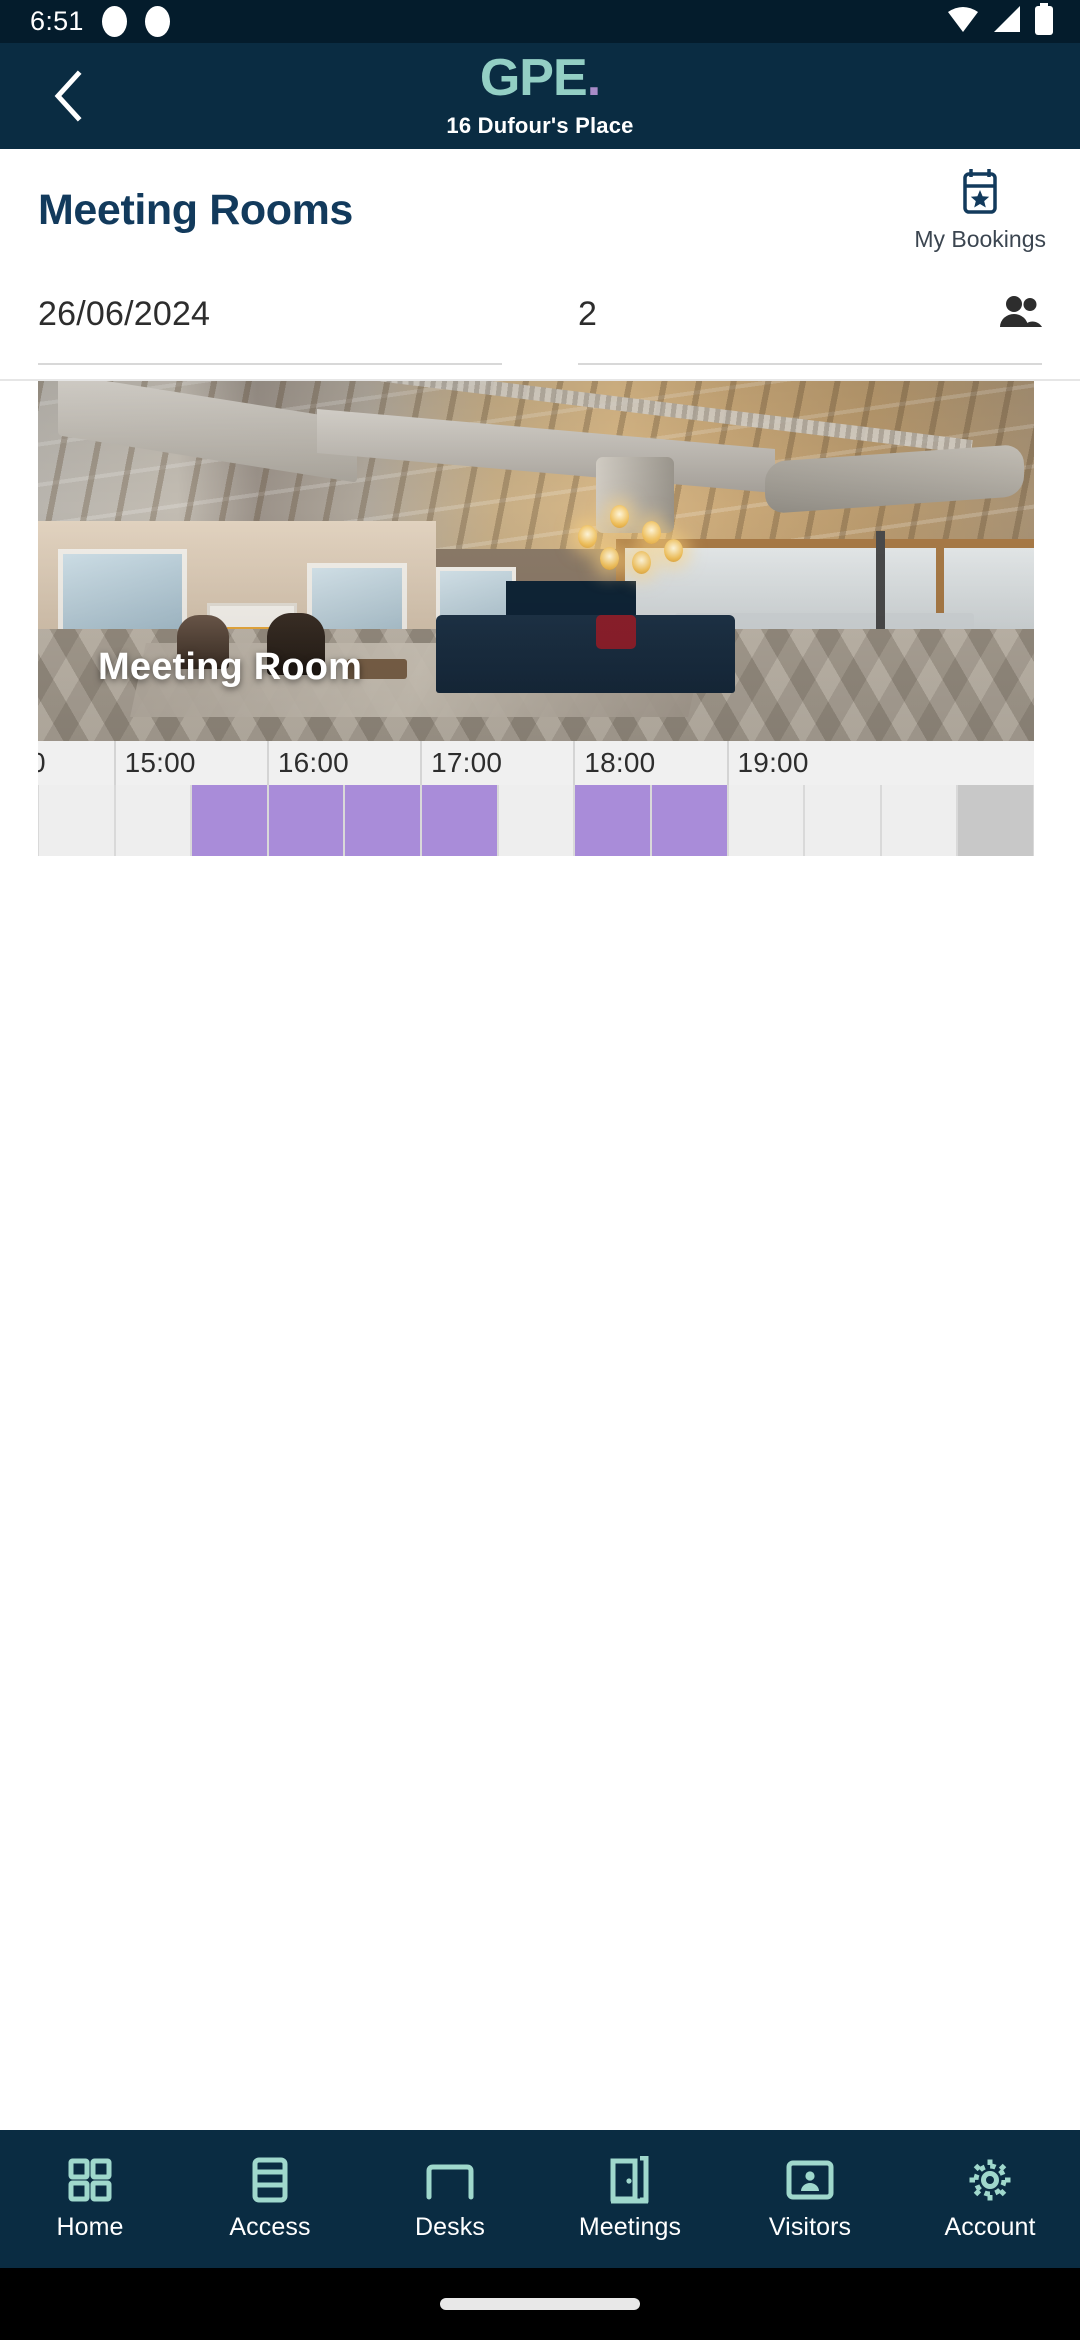 The image size is (1080, 2340). I want to click on nav-item-desks: Desks, so click(450, 2199).